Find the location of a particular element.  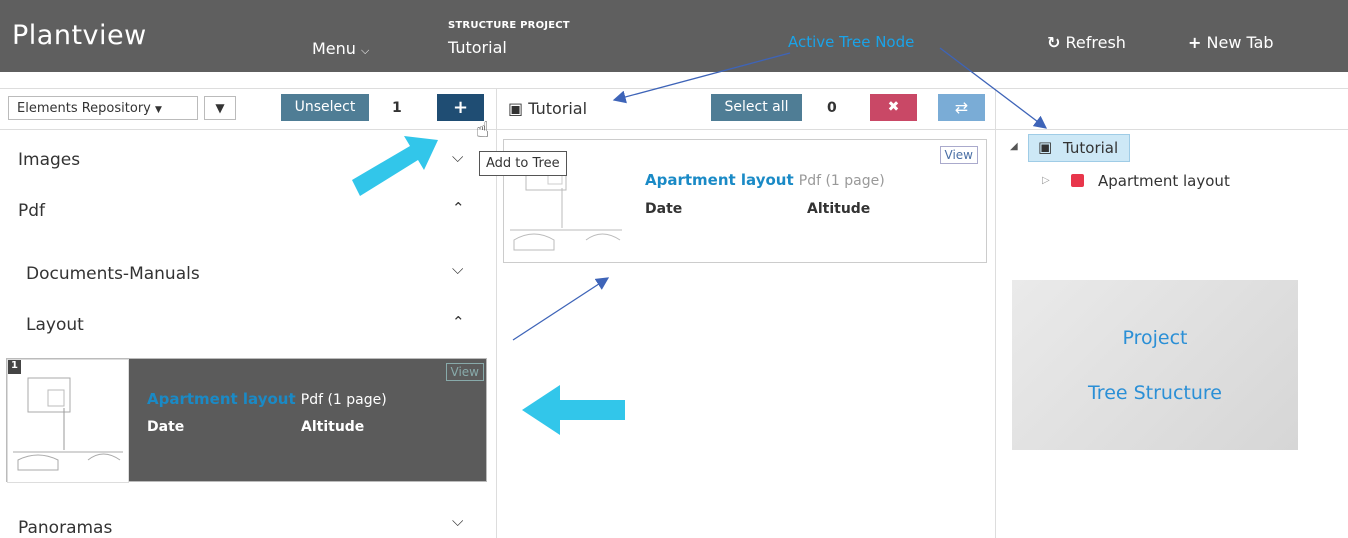

arrow-to-tree-node is located at coordinates (993, 88).